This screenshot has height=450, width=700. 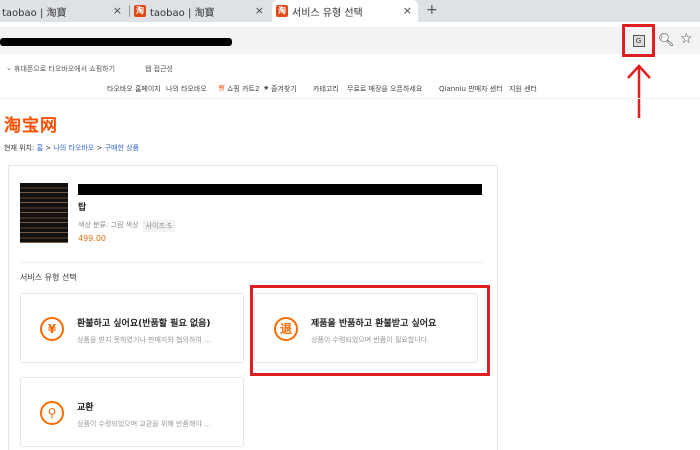 I want to click on yen-icon: ¥, so click(x=52, y=329).